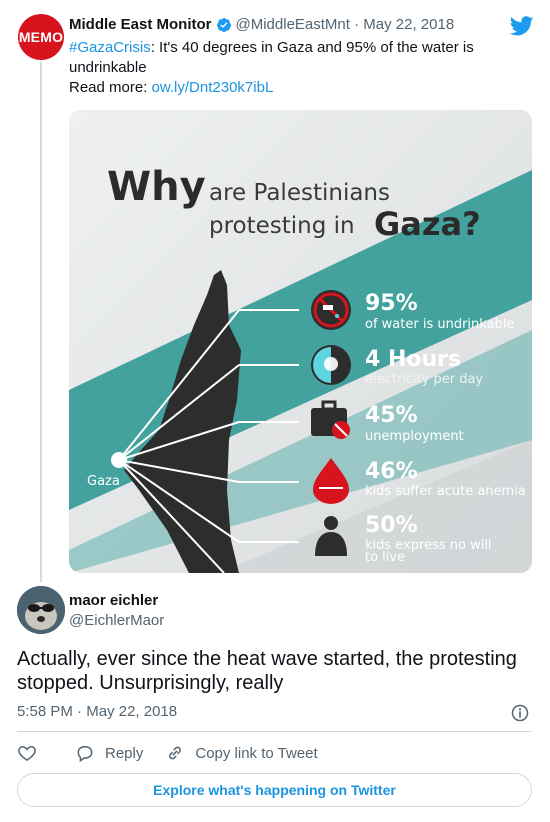 This screenshot has width=550, height=822. I want to click on reply-date: May 22, 2018, so click(131, 711).